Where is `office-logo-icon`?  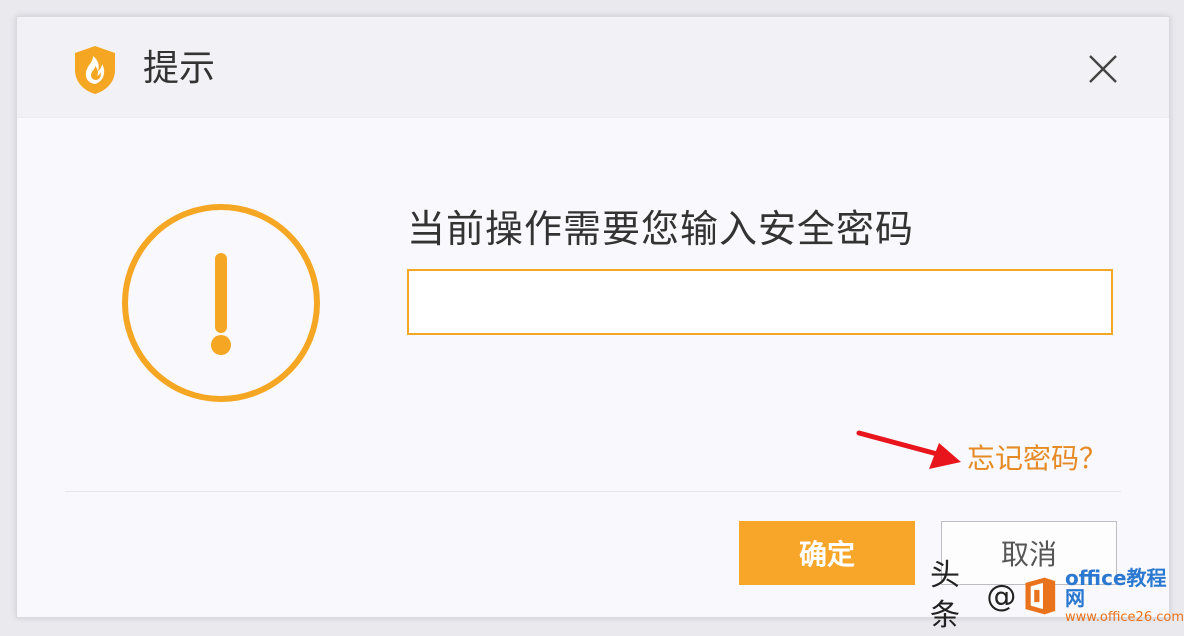 office-logo-icon is located at coordinates (1040, 596).